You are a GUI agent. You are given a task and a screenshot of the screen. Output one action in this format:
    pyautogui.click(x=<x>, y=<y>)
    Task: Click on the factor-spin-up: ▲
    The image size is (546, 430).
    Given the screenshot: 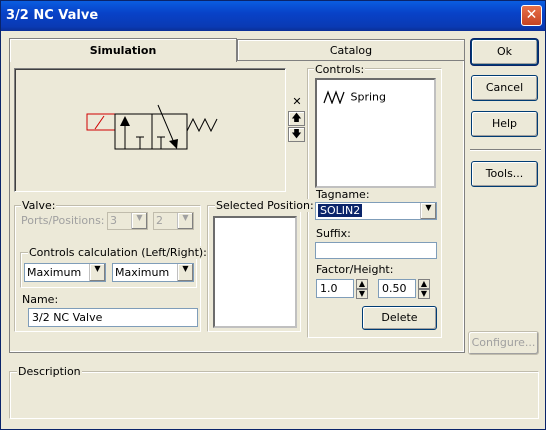 What is the action you would take?
    pyautogui.click(x=362, y=284)
    